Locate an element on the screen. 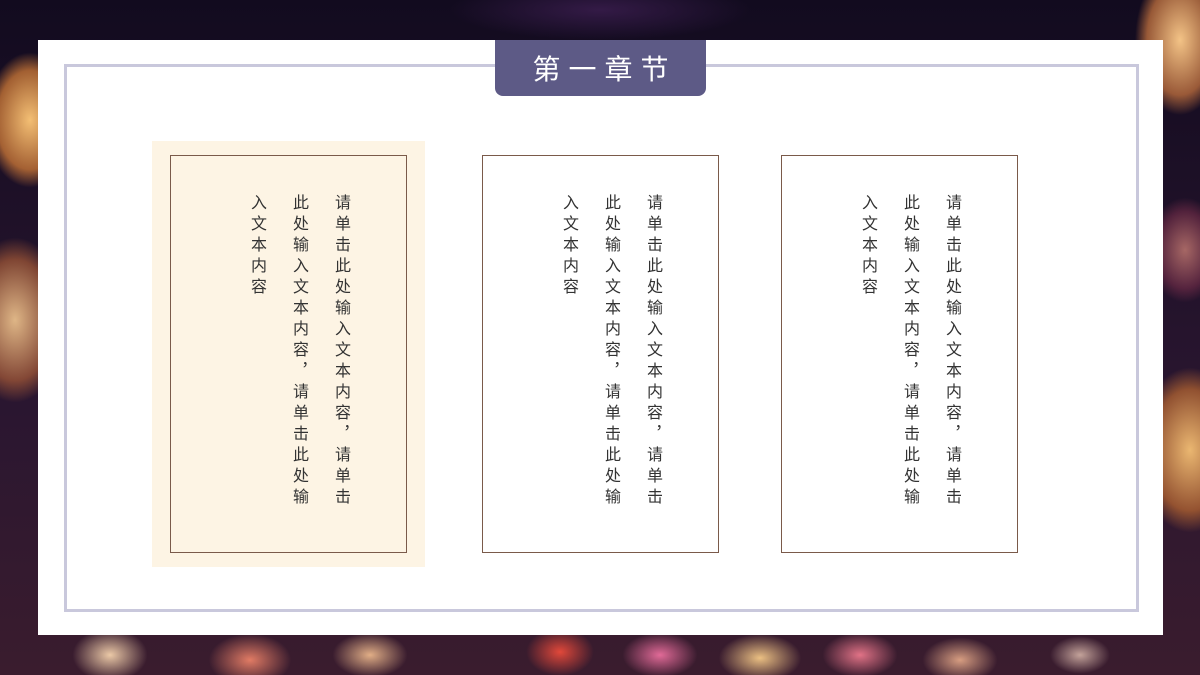 The width and height of the screenshot is (1200, 675). chapter-title-tab: 第一章节 is located at coordinates (600, 68).